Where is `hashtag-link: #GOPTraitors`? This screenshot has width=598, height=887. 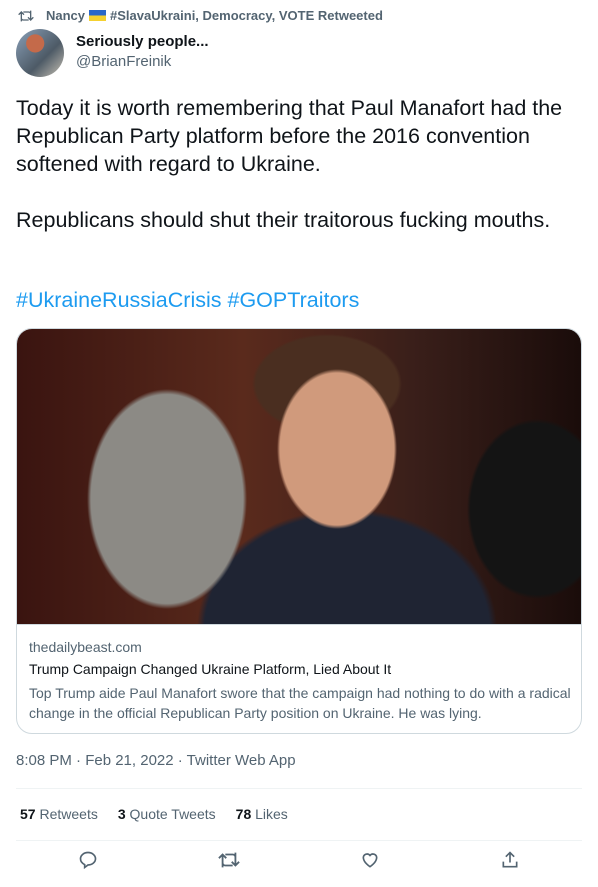 hashtag-link: #GOPTraitors is located at coordinates (294, 300).